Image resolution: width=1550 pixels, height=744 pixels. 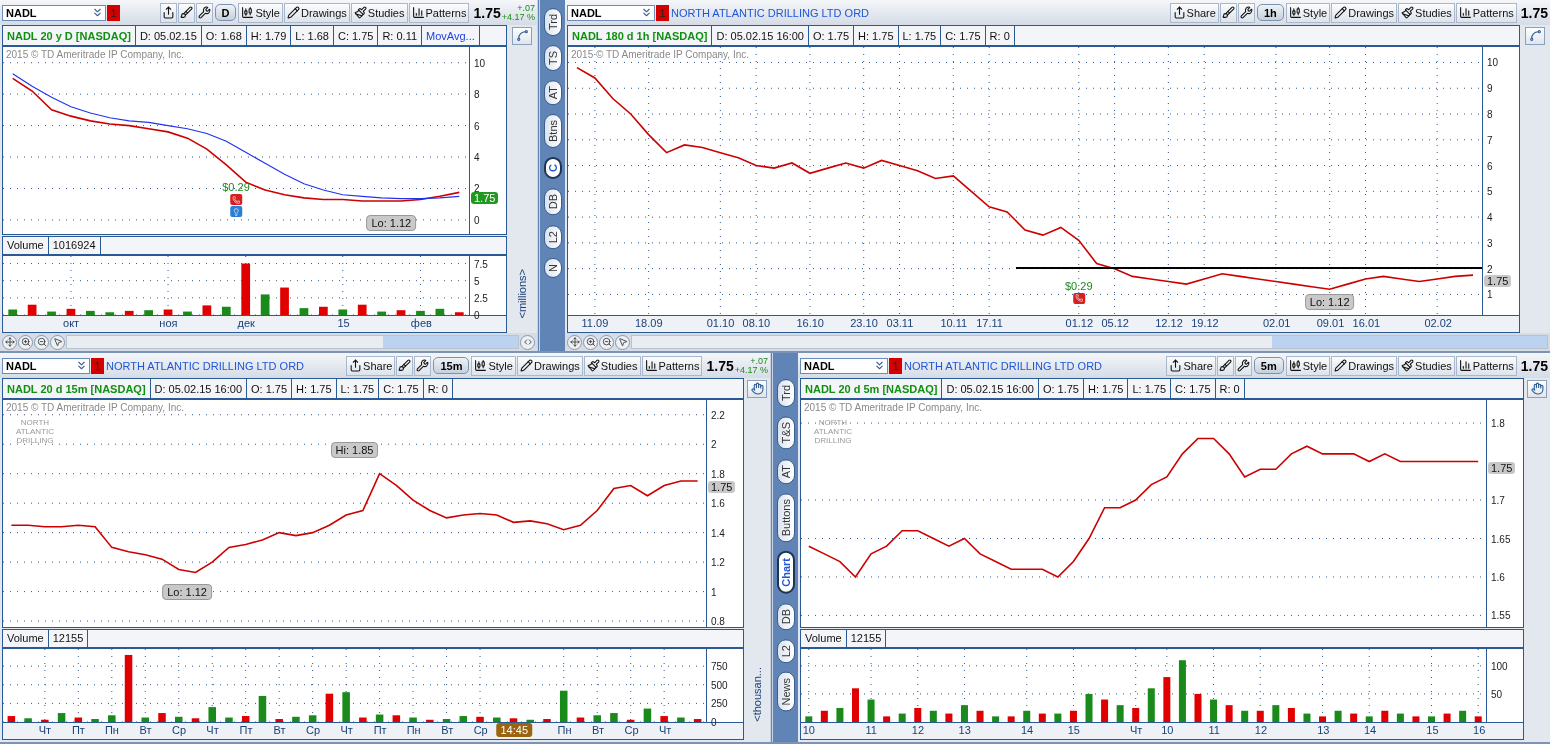 What do you see at coordinates (552, 58) in the screenshot?
I see `side-tab: TS` at bounding box center [552, 58].